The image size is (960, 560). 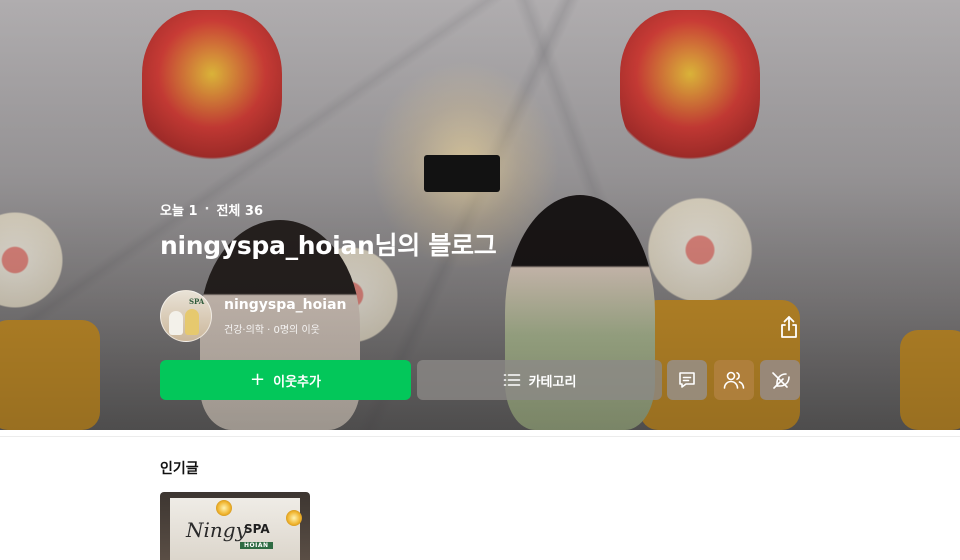 I want to click on today-count: 오늘 1, so click(x=179, y=211).